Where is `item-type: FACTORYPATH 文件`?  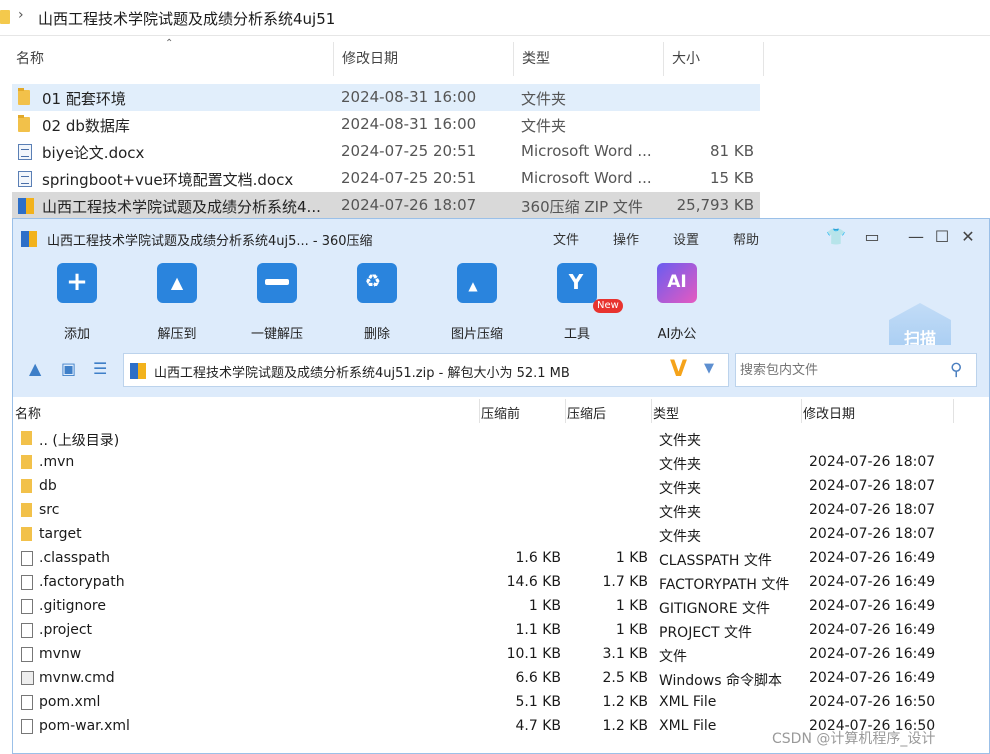
item-type: FACTORYPATH 文件 is located at coordinates (724, 585).